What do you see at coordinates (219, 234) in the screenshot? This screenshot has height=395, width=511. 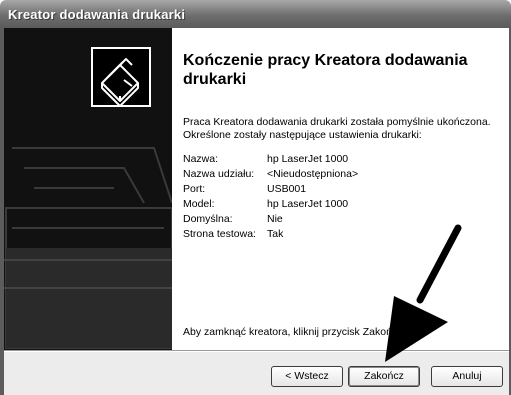 I see `setting-label: Strona testowa:` at bounding box center [219, 234].